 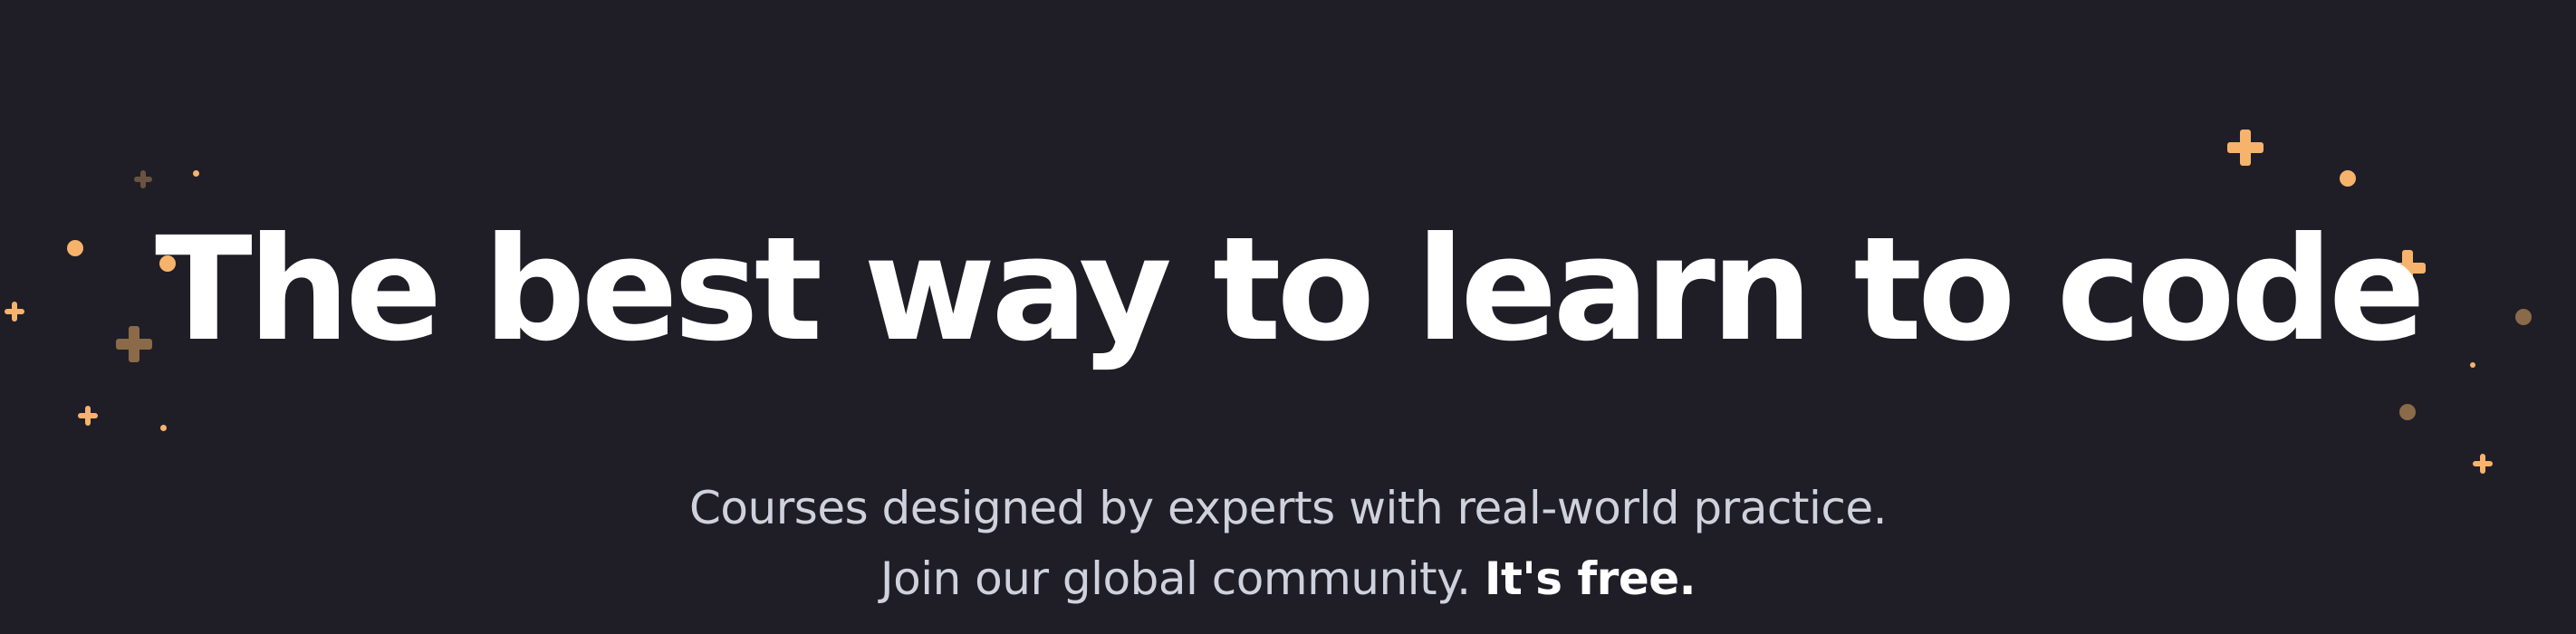 What do you see at coordinates (1590, 578) in the screenshot?
I see `subtitle-free-emphasis: It's free.` at bounding box center [1590, 578].